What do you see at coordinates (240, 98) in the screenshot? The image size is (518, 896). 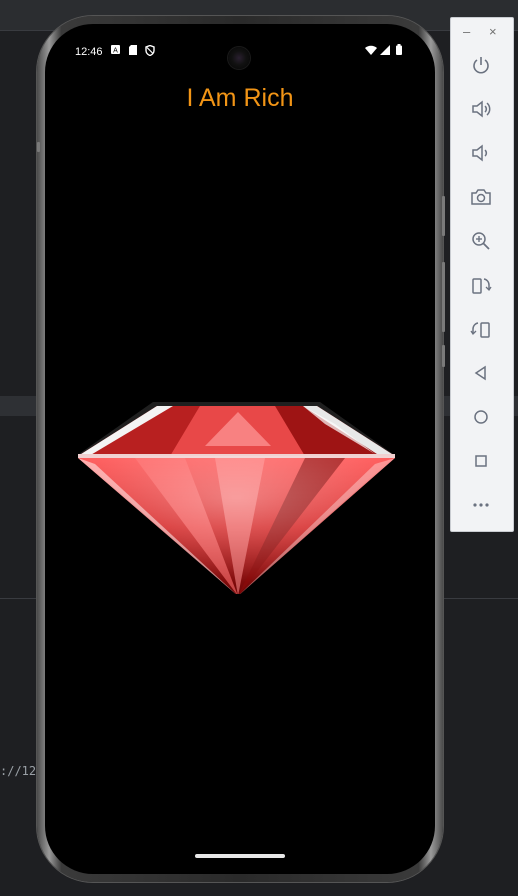 I see `app-title: I Am Rich` at bounding box center [240, 98].